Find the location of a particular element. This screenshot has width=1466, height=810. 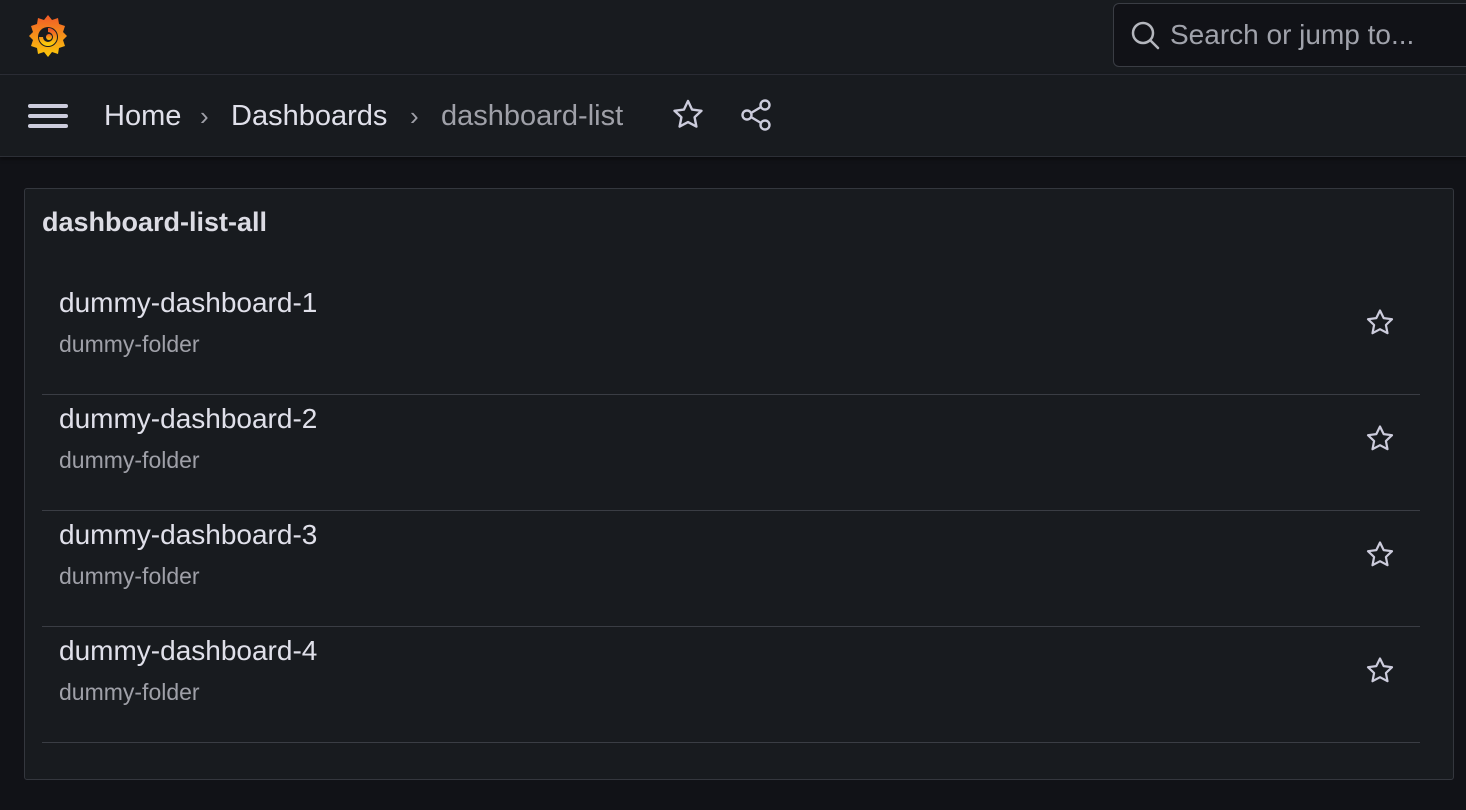

list-item: dummy-dashboard-1 dummy-folder is located at coordinates (731, 337).